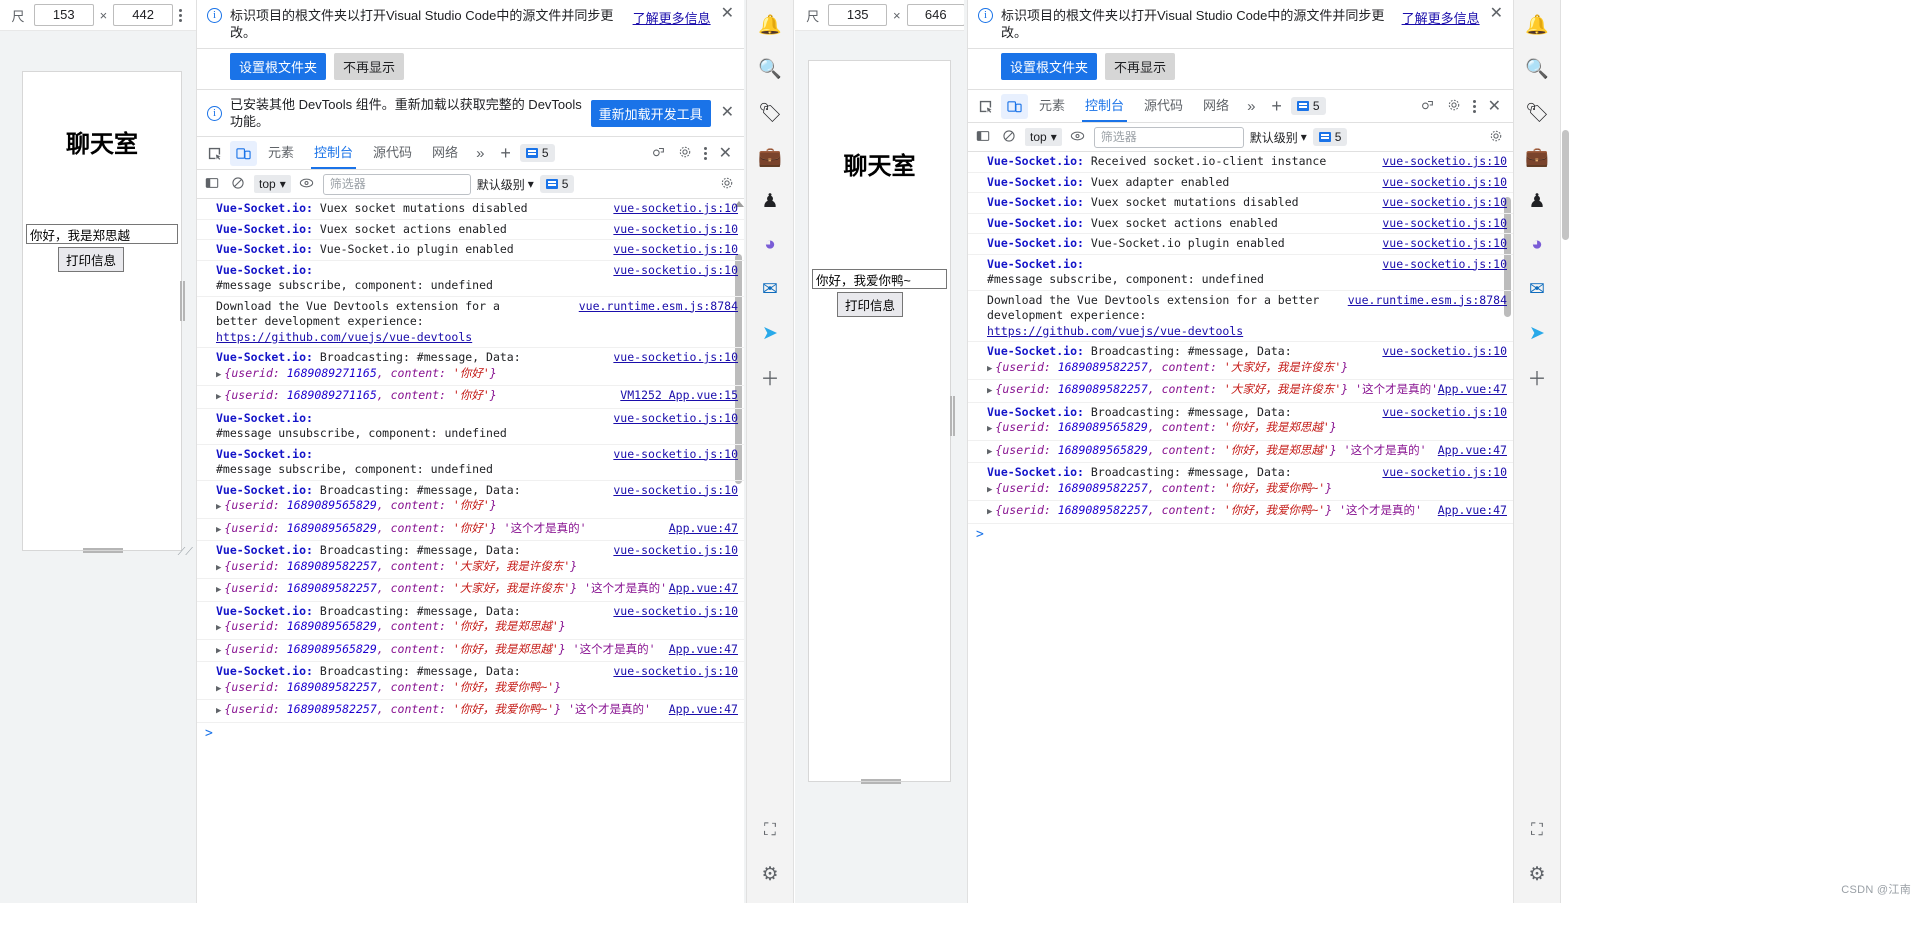  Describe the element at coordinates (1308, 106) in the screenshot. I see `issues-badge-right: 5` at that location.